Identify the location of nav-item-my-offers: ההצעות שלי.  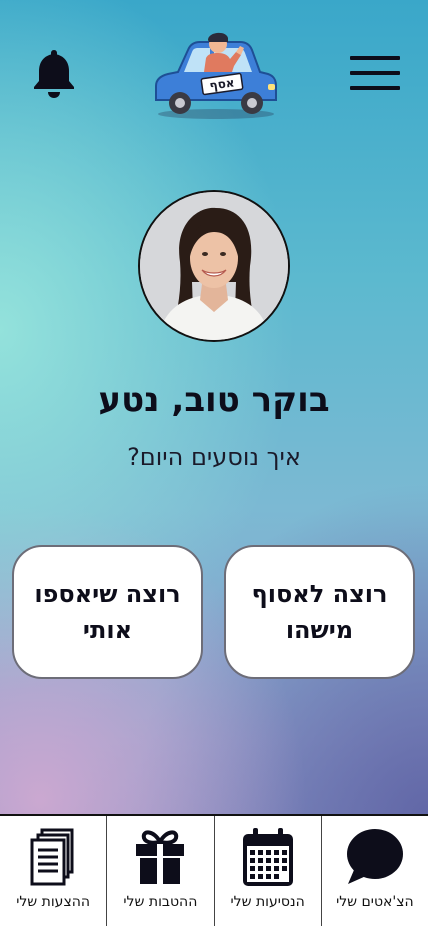
(54, 871).